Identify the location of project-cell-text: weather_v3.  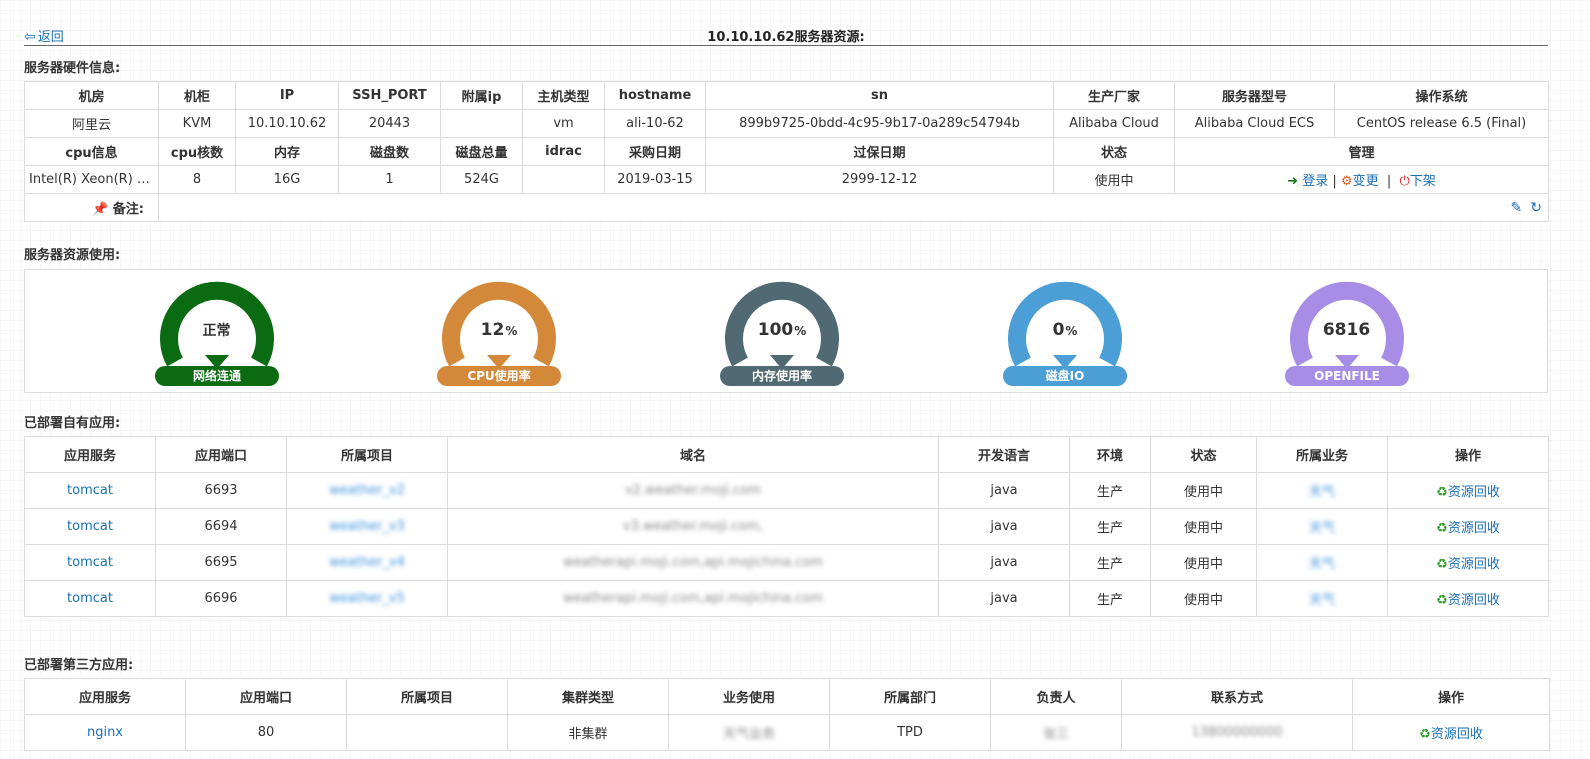
(367, 526).